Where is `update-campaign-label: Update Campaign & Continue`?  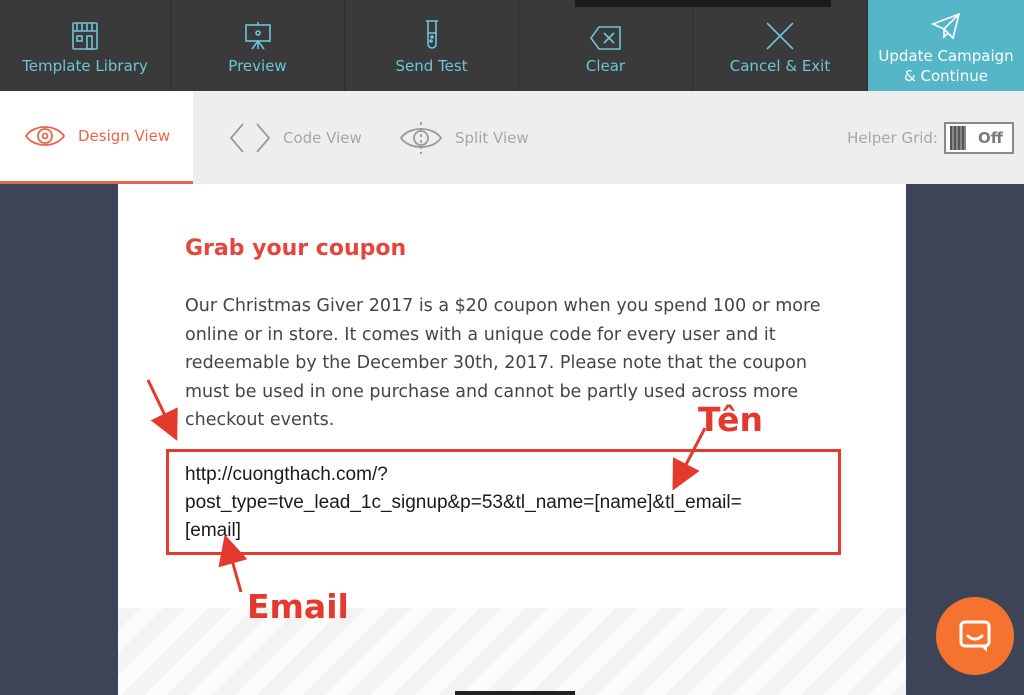 update-campaign-label: Update Campaign & Continue is located at coordinates (946, 65).